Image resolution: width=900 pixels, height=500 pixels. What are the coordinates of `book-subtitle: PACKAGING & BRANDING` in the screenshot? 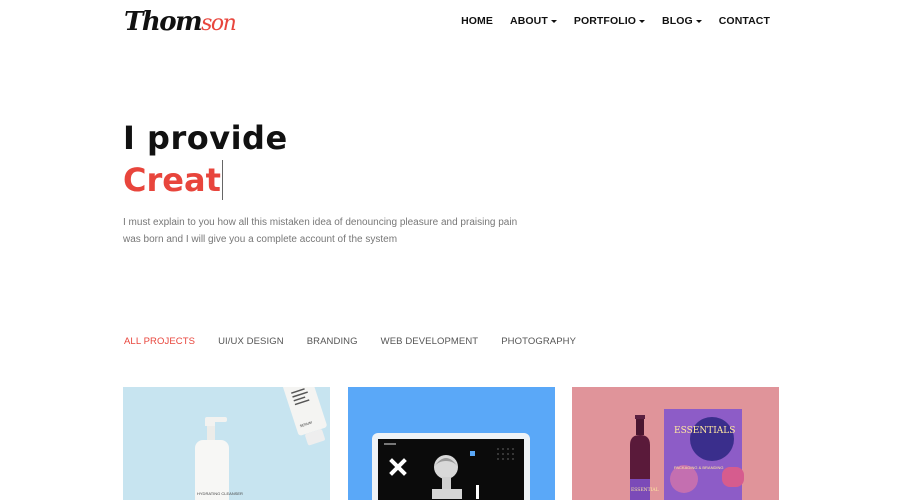 It's located at (699, 467).